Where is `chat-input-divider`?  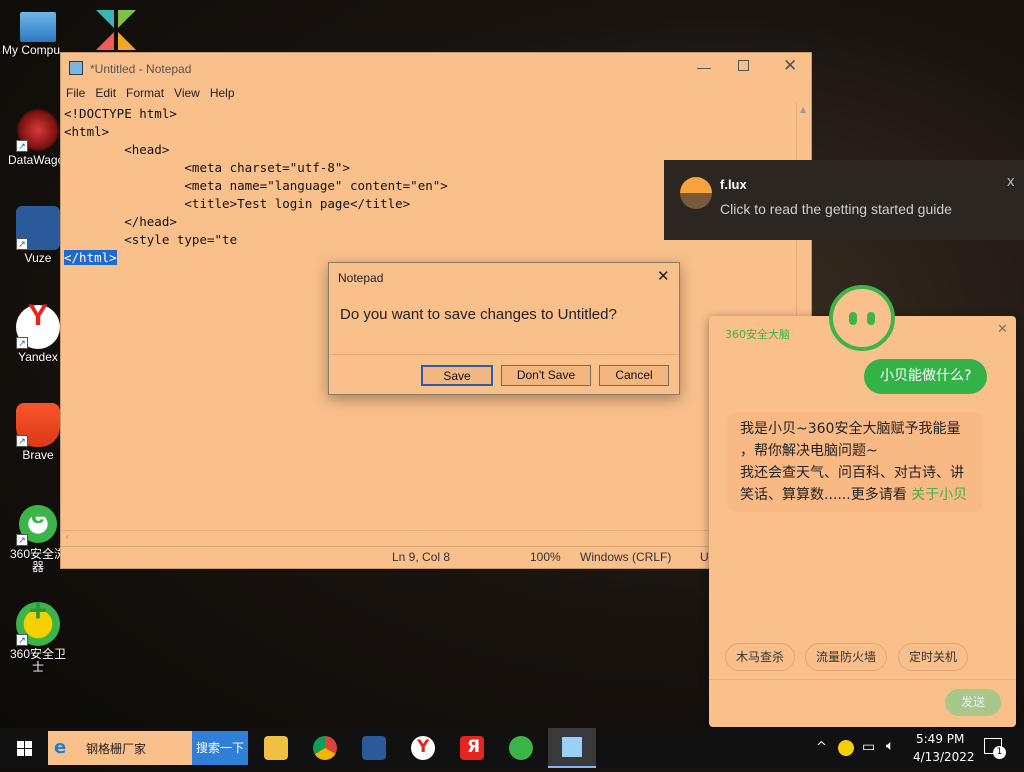 chat-input-divider is located at coordinates (862, 679).